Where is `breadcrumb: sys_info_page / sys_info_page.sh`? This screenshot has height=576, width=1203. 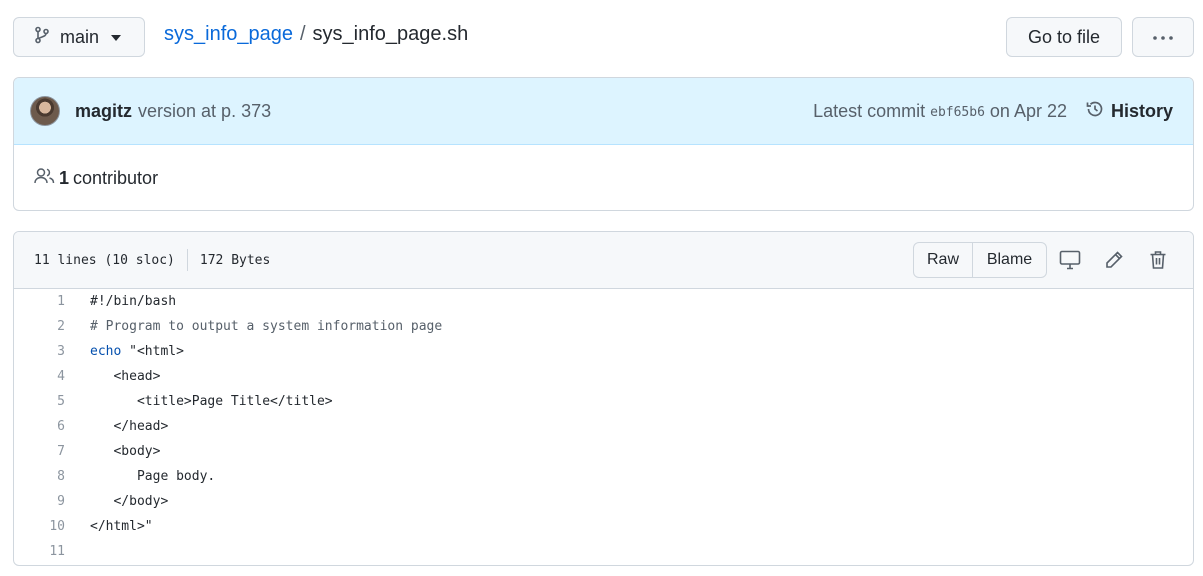 breadcrumb: sys_info_page / sys_info_page.sh is located at coordinates (316, 34).